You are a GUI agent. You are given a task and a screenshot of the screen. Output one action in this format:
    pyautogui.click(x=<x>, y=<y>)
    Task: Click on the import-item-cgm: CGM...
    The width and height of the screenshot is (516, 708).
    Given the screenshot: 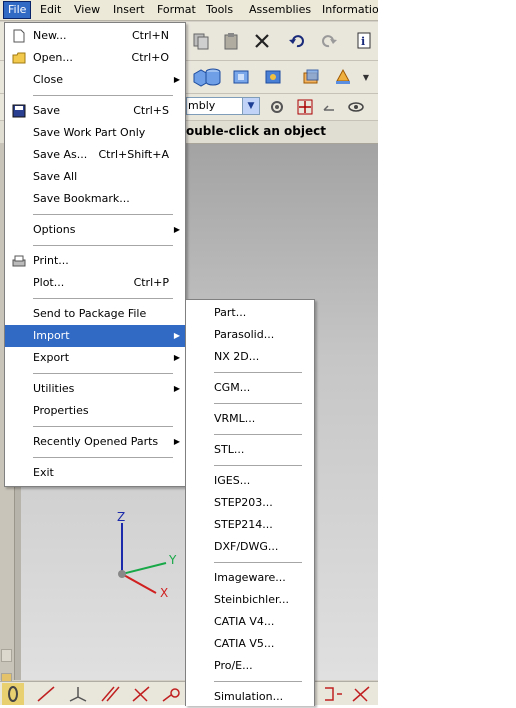 What is the action you would take?
    pyautogui.click(x=250, y=388)
    